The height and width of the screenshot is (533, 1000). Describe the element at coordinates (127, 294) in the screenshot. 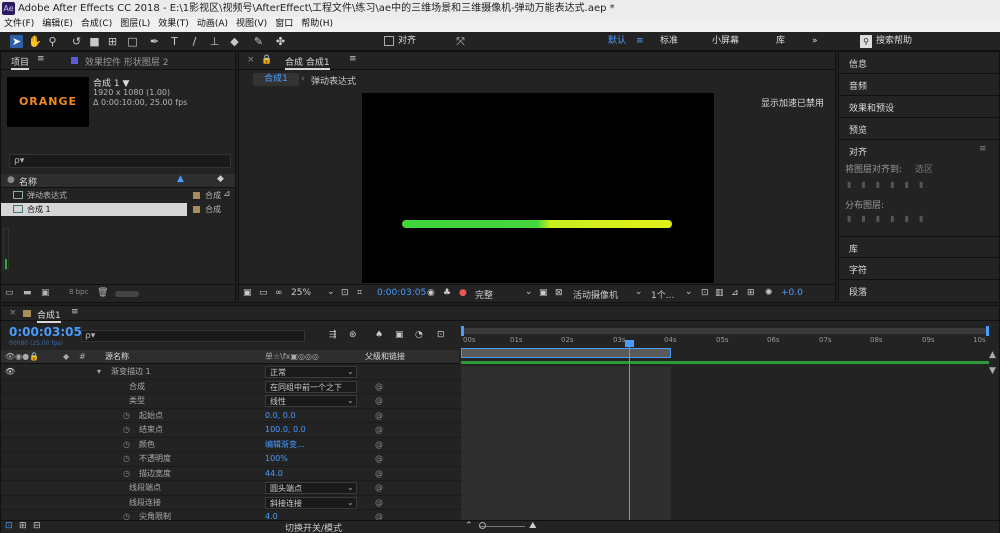

I see `thumbnail-slider` at that location.